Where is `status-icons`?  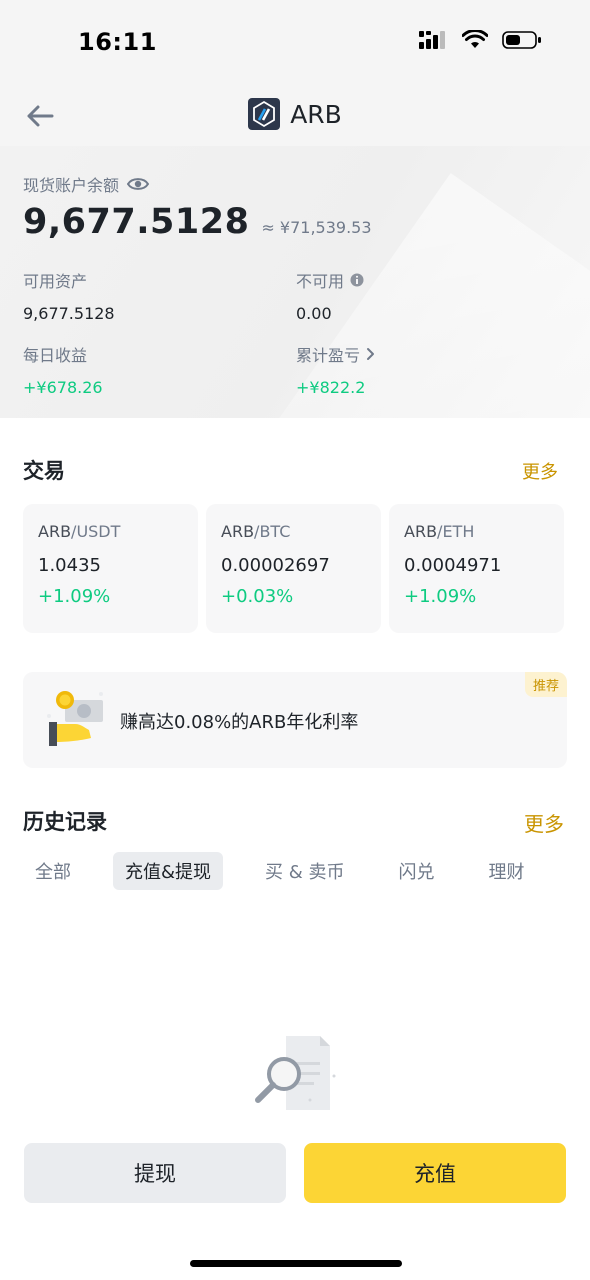
status-icons is located at coordinates (480, 40).